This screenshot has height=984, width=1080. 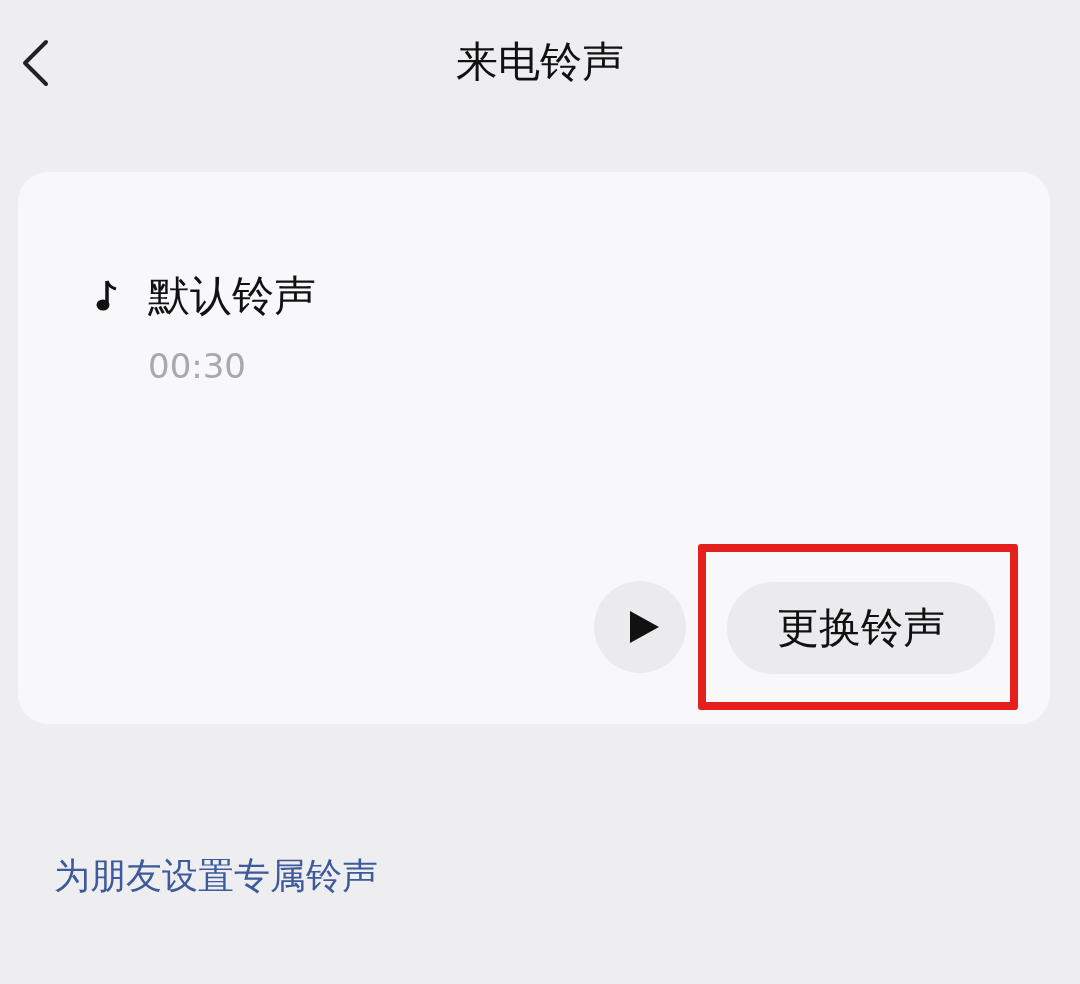 What do you see at coordinates (567, 876) in the screenshot?
I see `friend-ringtone-link: 为朋友设置专属铃声` at bounding box center [567, 876].